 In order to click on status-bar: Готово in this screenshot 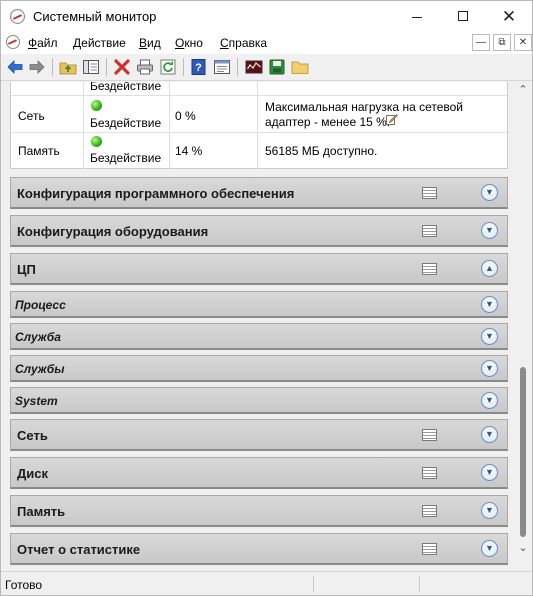, I will do `click(266, 583)`.